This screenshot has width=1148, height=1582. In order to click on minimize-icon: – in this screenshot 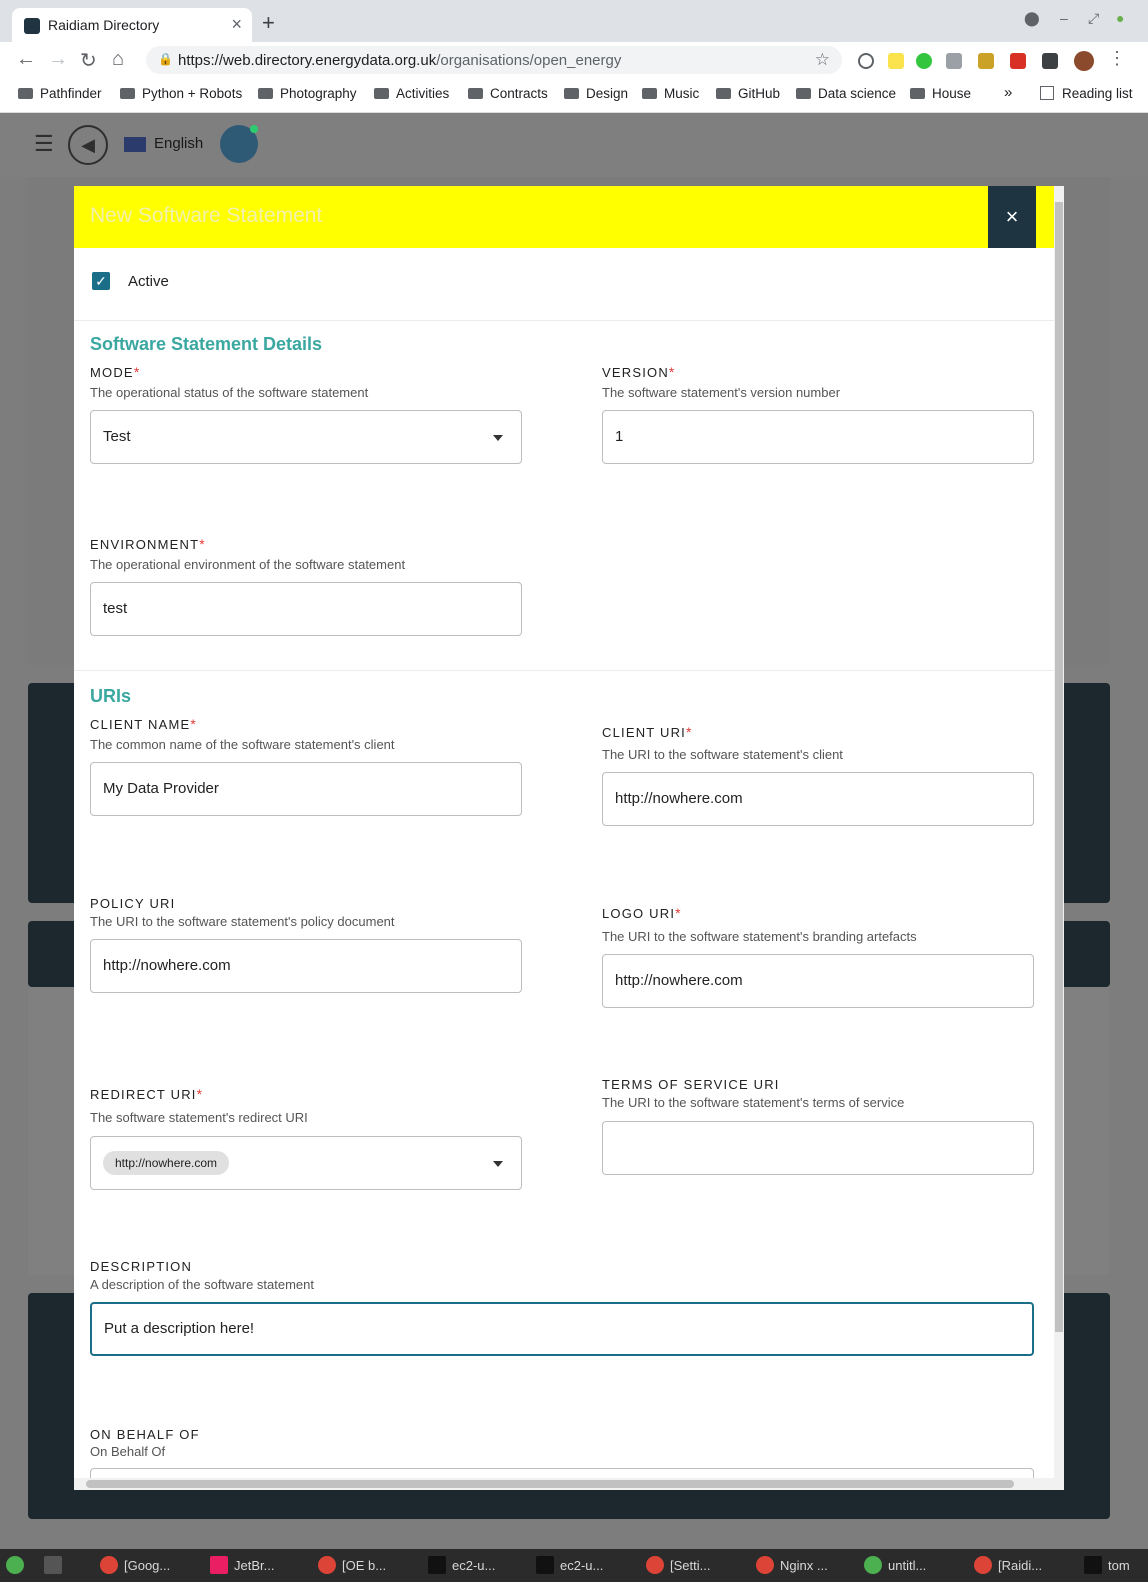, I will do `click(1064, 18)`.